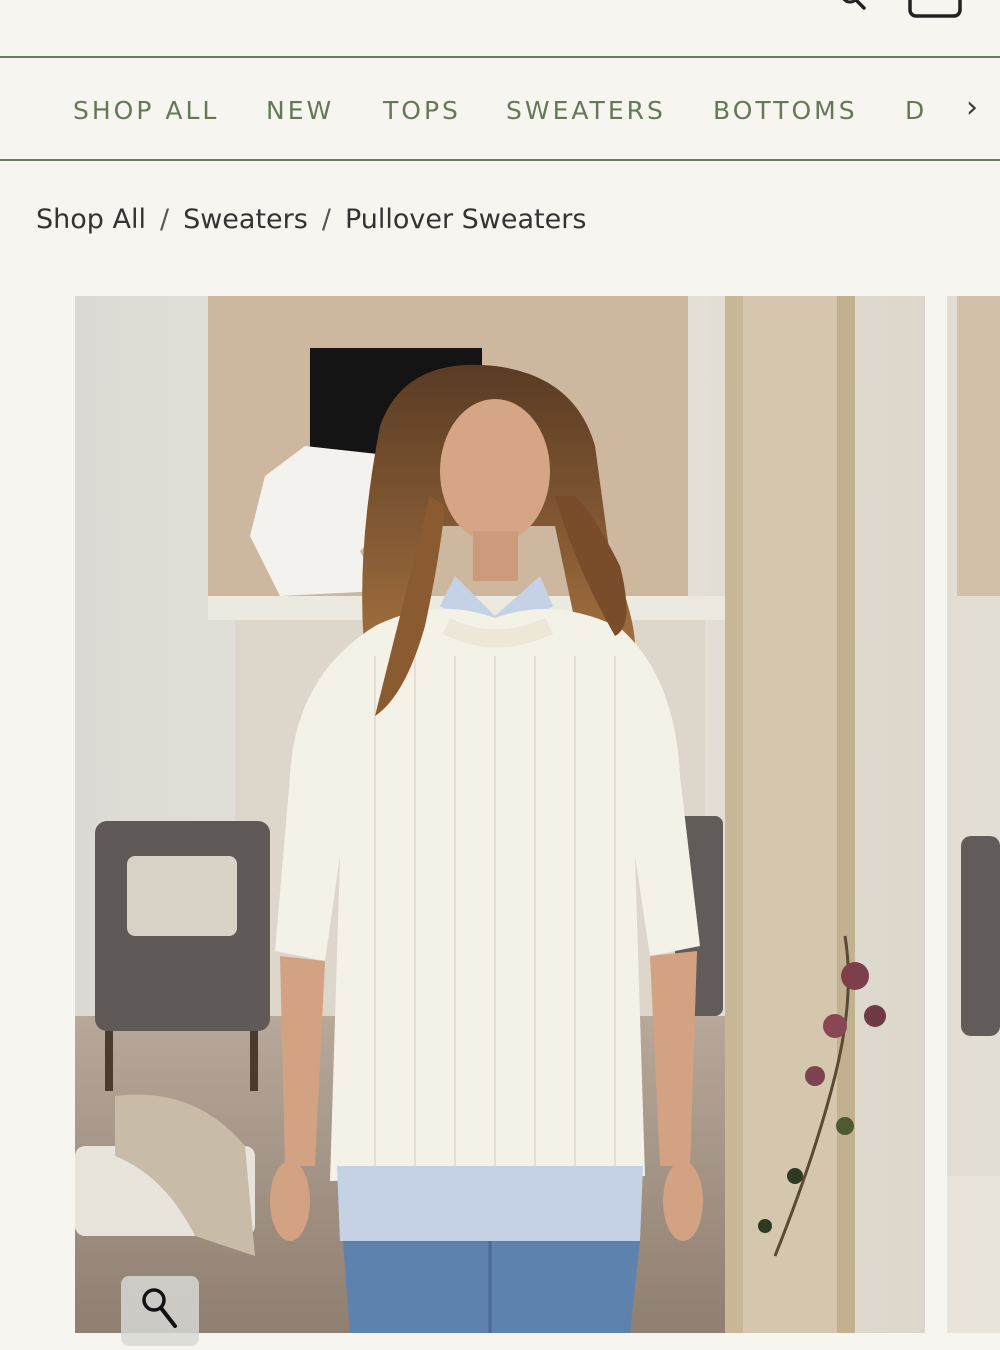 Image resolution: width=1000 pixels, height=1350 pixels. Describe the element at coordinates (311, 219) in the screenshot. I see `breadcrumb: Shop All / Sweaters / Pullover Sweaters` at that location.